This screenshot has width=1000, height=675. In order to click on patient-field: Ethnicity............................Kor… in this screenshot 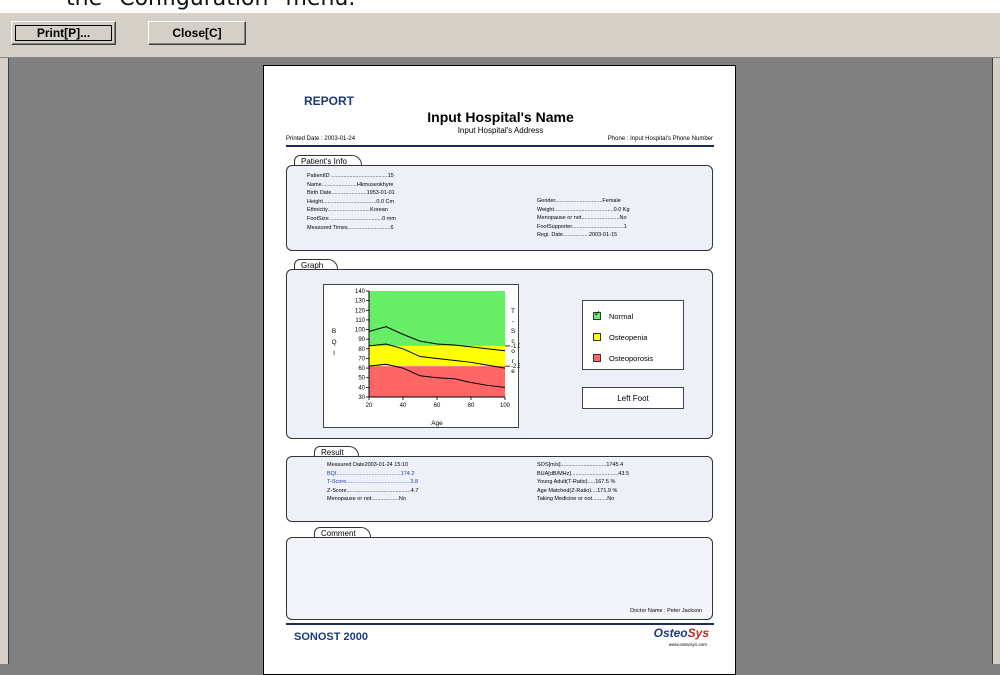, I will do `click(347, 210)`.